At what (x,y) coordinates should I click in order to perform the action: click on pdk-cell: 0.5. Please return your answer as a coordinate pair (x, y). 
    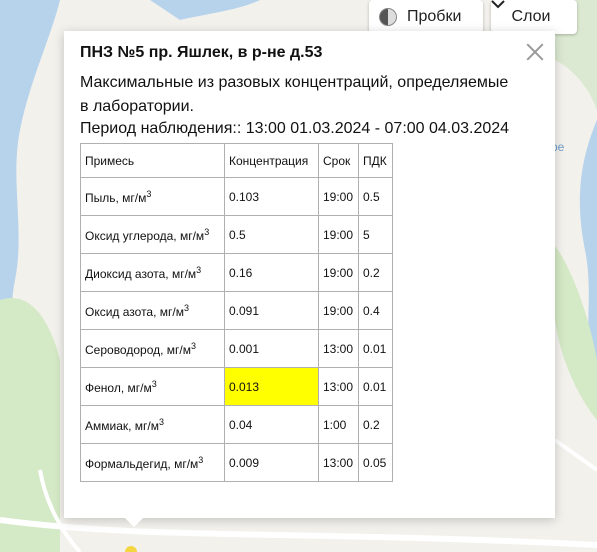
    Looking at the image, I should click on (375, 196).